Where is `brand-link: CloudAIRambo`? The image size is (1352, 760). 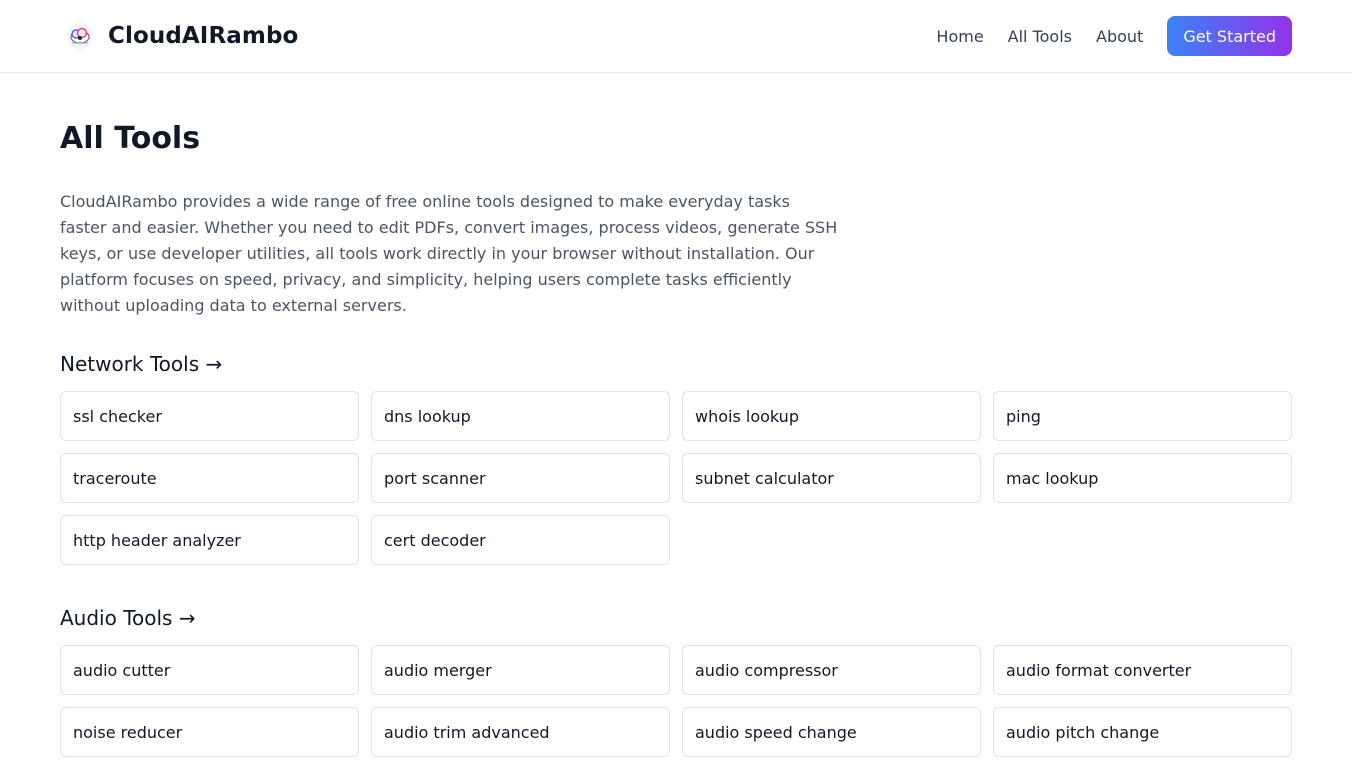 brand-link: CloudAIRambo is located at coordinates (179, 36).